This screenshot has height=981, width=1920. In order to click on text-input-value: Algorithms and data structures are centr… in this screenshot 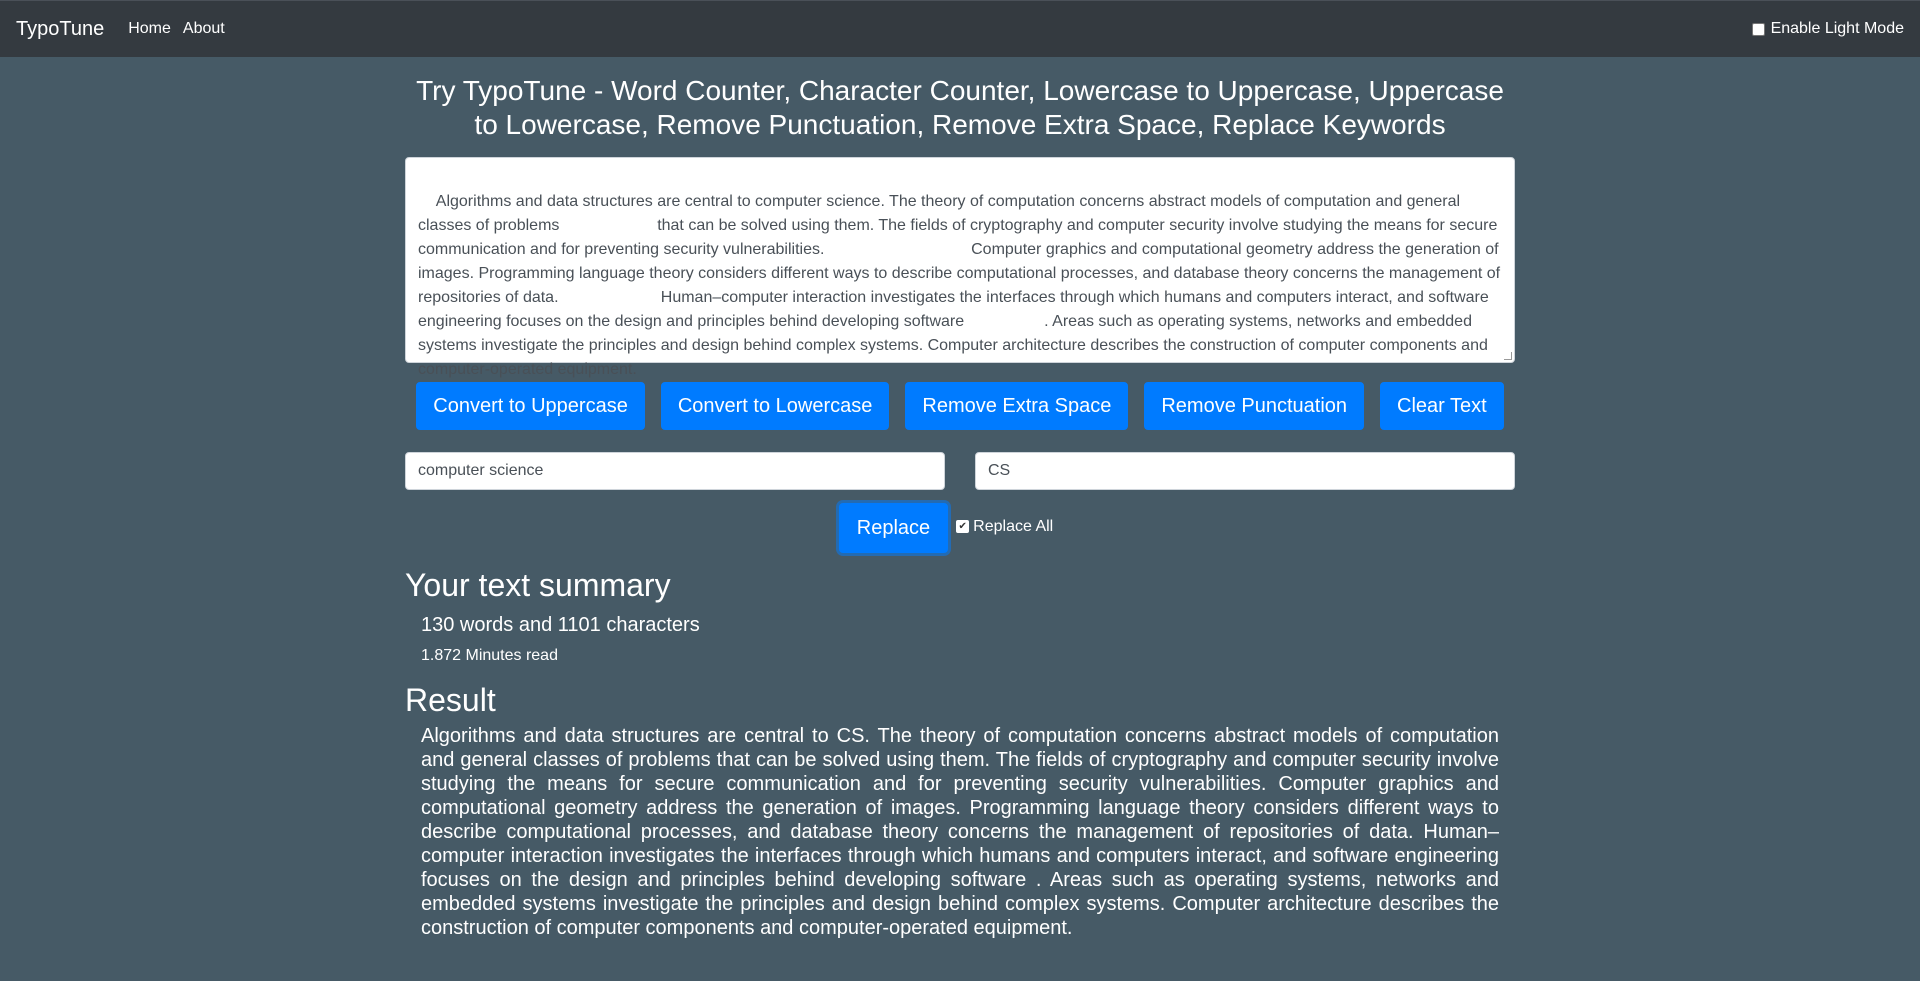, I will do `click(961, 285)`.